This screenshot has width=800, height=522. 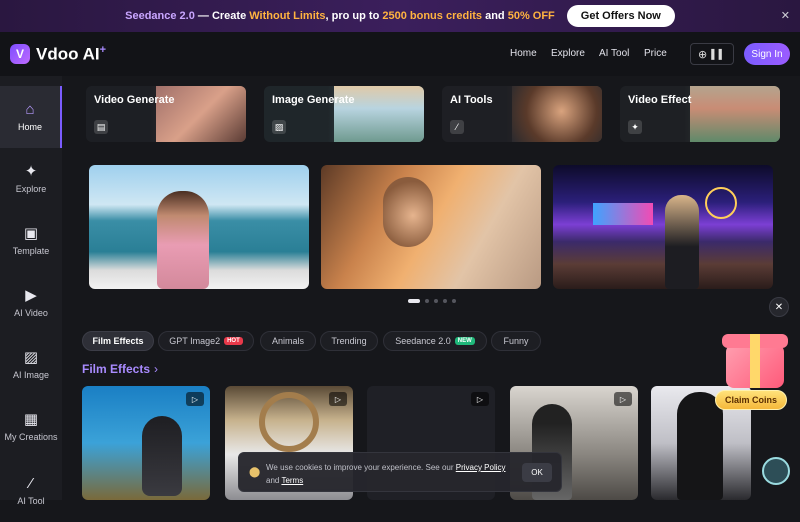 What do you see at coordinates (568, 53) in the screenshot?
I see `nav-explore: Explore` at bounding box center [568, 53].